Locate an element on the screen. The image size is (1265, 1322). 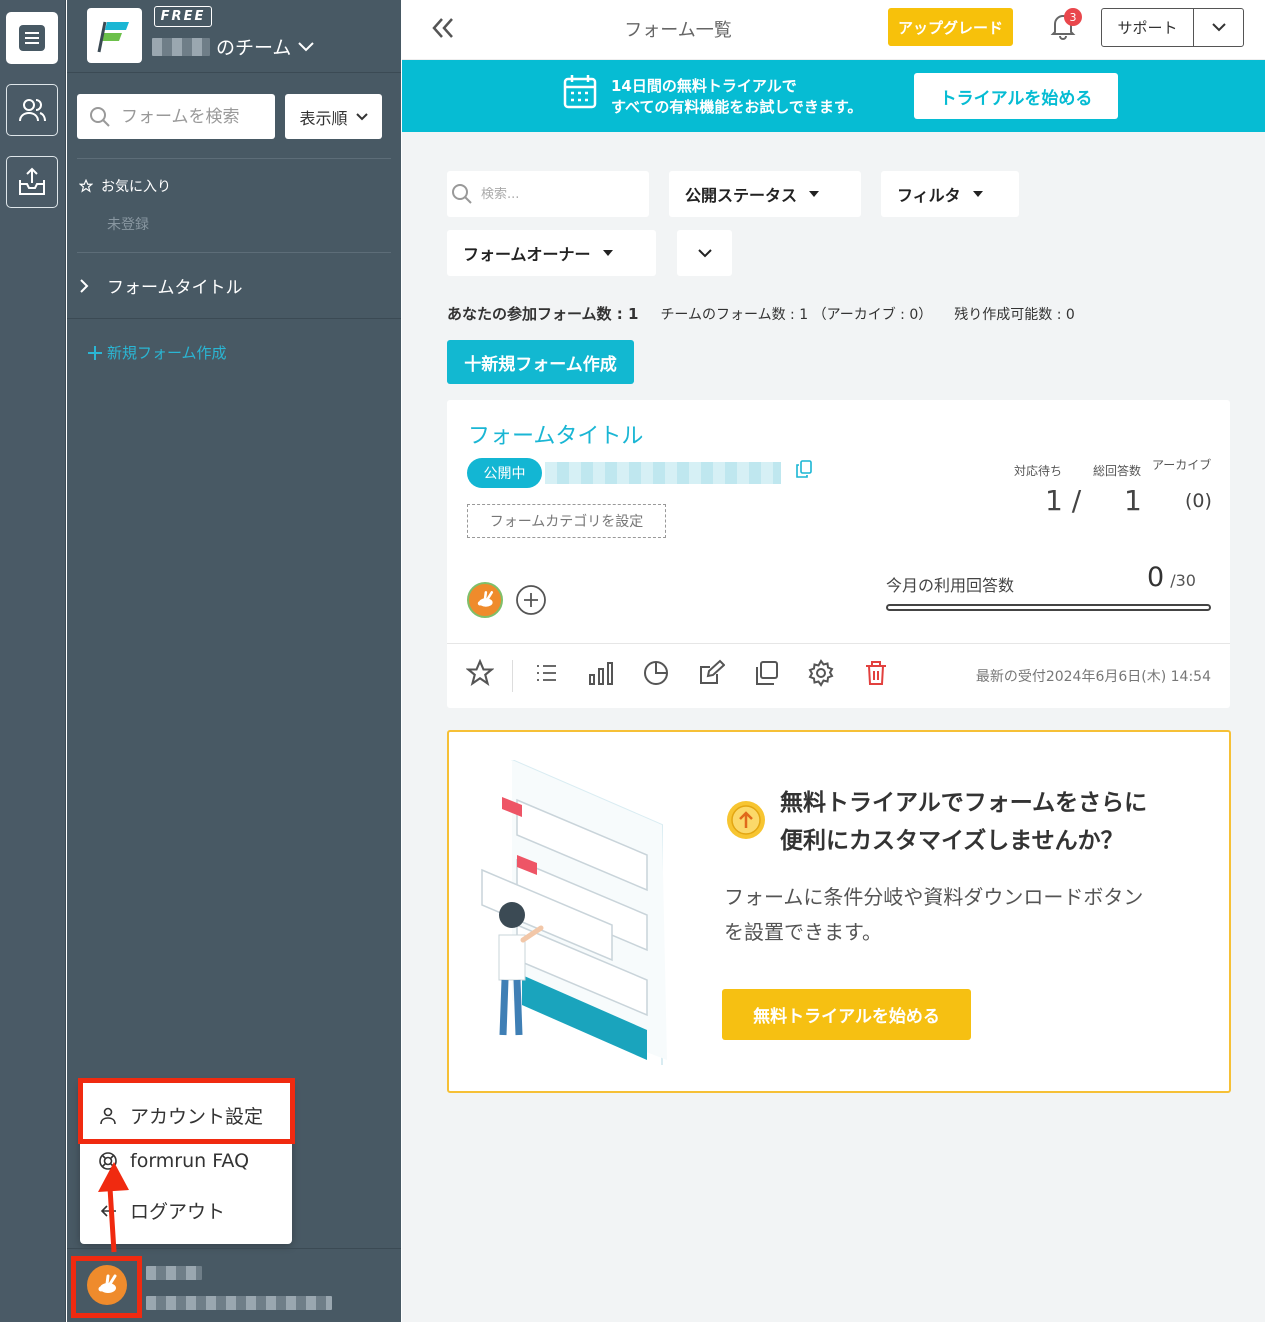
user-email-blurred is located at coordinates (239, 1303).